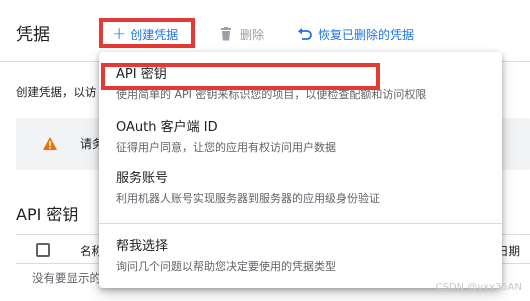  Describe the element at coordinates (226, 147) in the screenshot. I see `menu-item-subtitle: 征得用户同意，让您的应用有权访问用户数据` at that location.